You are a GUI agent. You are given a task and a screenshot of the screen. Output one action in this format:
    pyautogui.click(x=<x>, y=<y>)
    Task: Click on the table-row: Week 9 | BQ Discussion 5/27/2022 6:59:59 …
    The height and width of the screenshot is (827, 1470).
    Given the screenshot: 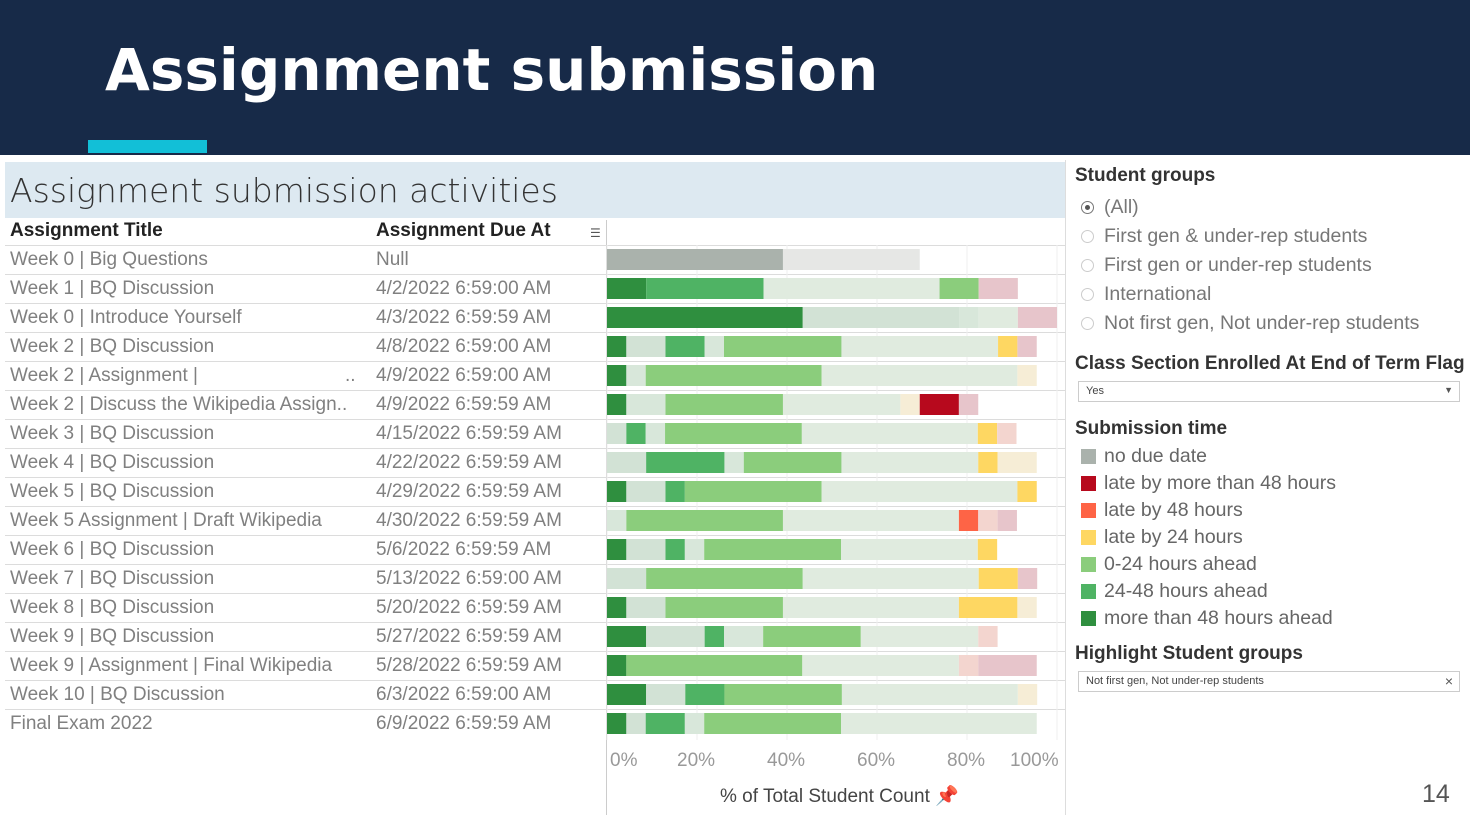 What is the action you would take?
    pyautogui.click(x=535, y=636)
    